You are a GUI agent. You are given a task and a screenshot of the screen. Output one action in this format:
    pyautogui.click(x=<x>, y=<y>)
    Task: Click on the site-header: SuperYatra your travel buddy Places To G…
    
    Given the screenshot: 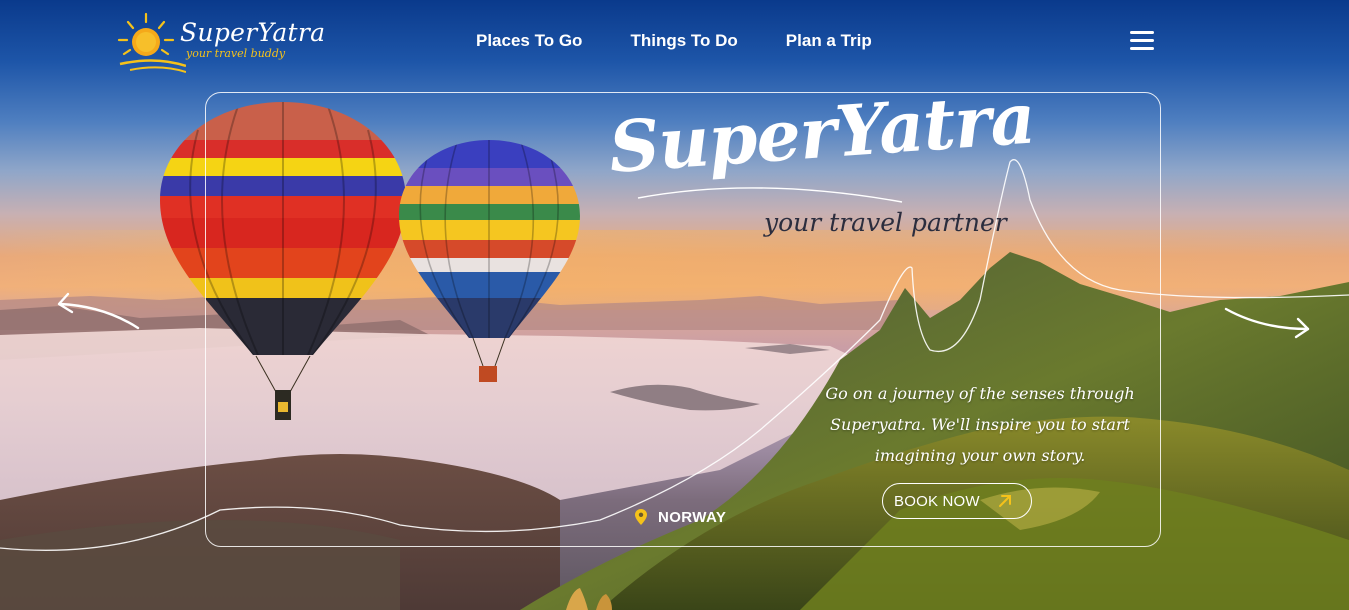 What is the action you would take?
    pyautogui.click(x=674, y=43)
    